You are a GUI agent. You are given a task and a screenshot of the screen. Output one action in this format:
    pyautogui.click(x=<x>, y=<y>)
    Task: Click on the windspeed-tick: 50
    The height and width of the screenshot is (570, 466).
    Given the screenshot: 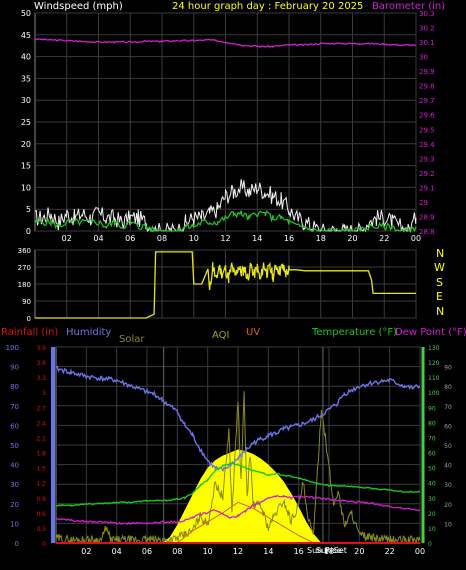 What is the action you would take?
    pyautogui.click(x=26, y=13)
    